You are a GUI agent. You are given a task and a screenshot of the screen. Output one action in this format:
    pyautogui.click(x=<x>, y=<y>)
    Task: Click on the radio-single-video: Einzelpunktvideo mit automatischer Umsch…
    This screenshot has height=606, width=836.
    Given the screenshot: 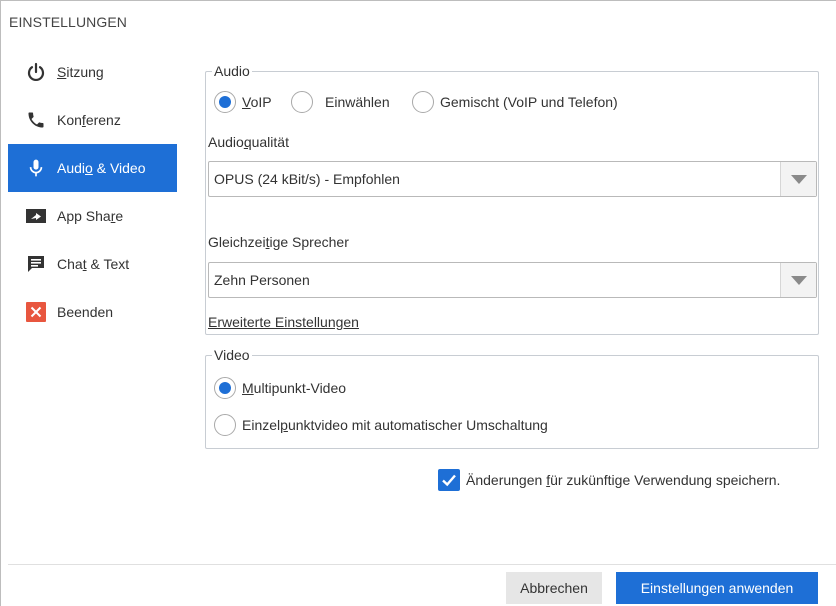 What is the action you would take?
    pyautogui.click(x=381, y=425)
    